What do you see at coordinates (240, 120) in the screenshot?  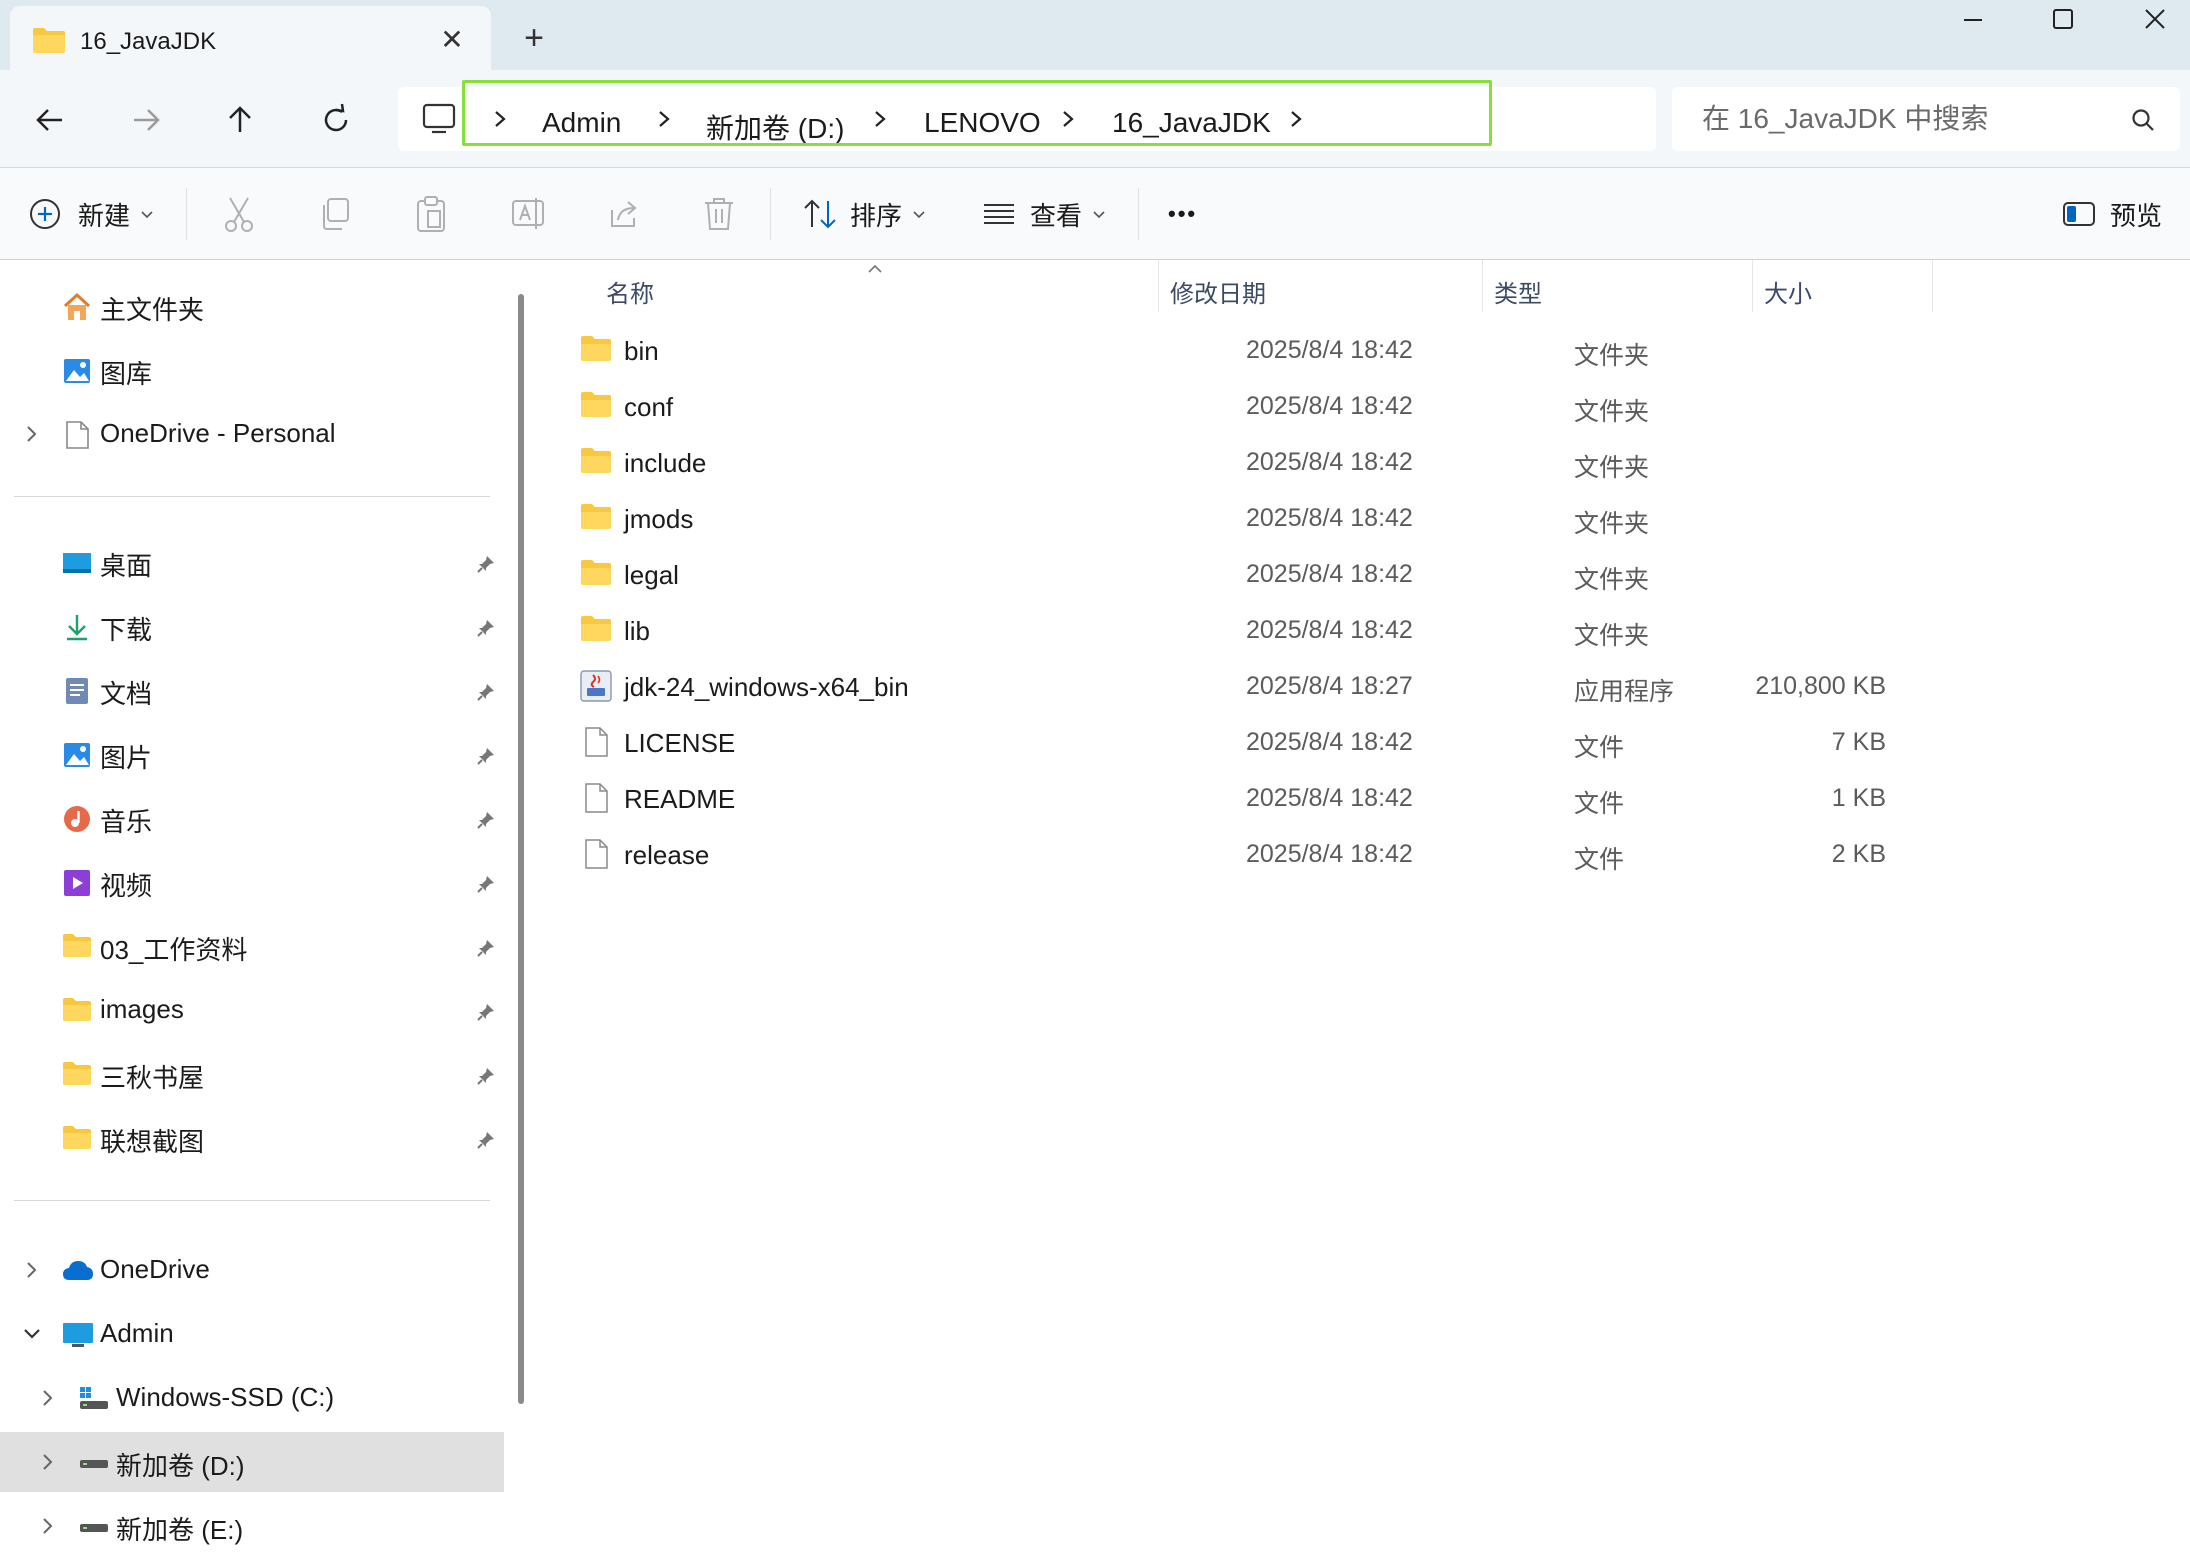 I see `up-button` at bounding box center [240, 120].